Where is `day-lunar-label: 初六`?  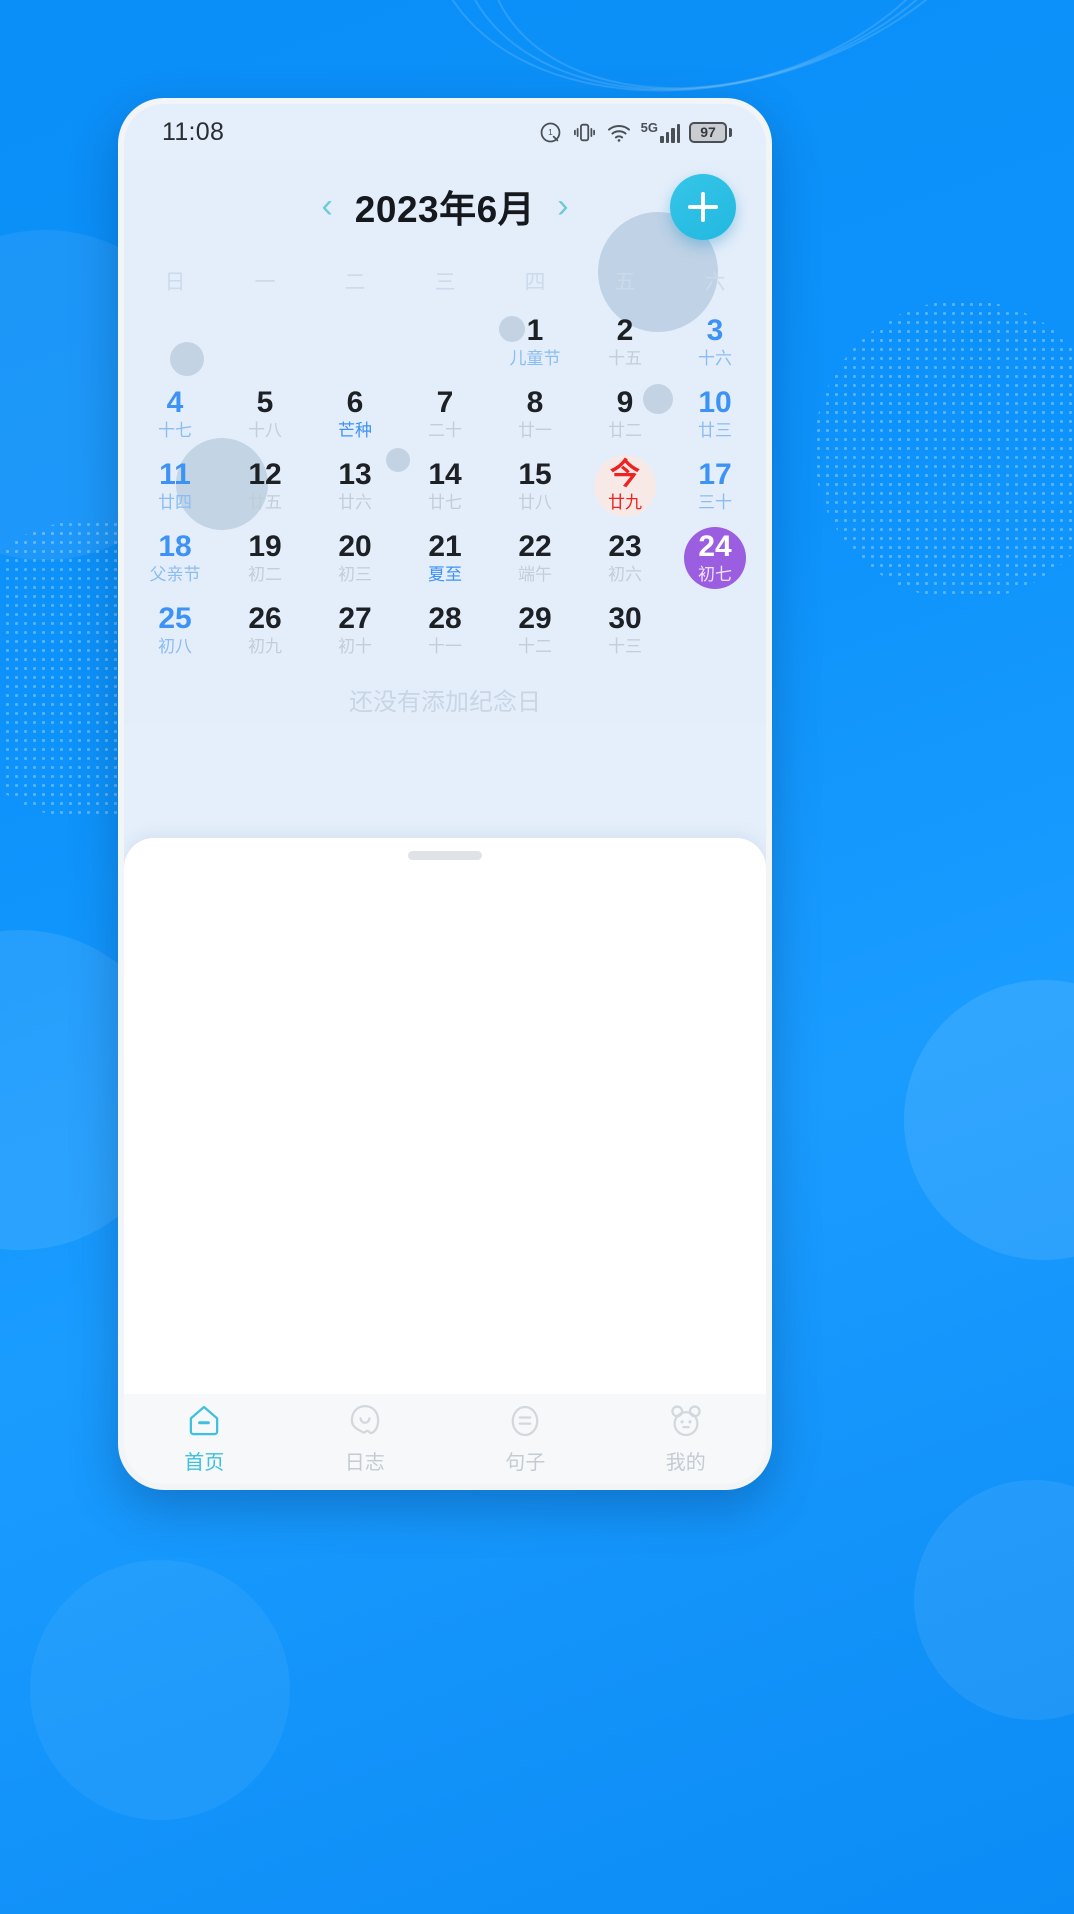
day-lunar-label: 初六 is located at coordinates (625, 574).